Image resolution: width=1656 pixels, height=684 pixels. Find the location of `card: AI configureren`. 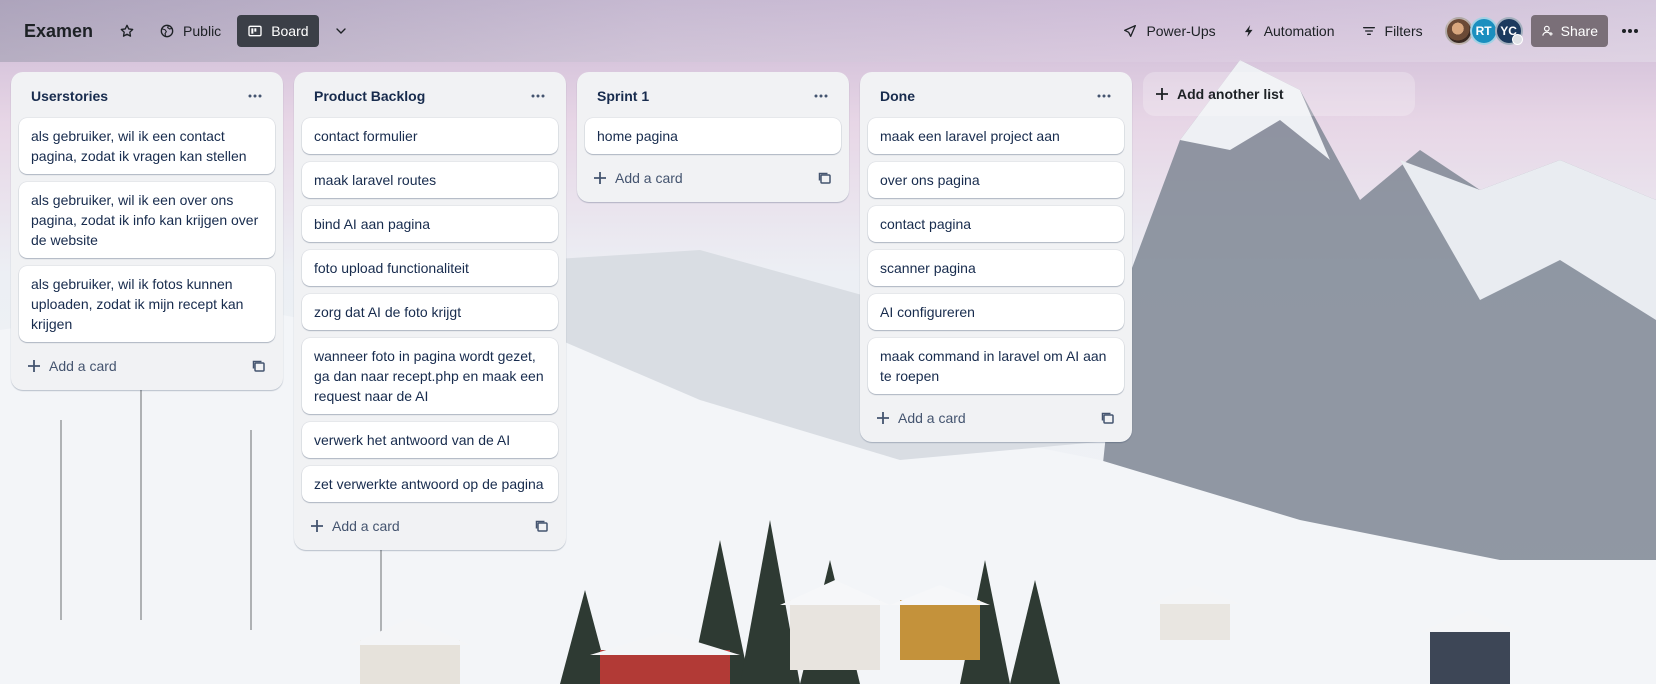

card: AI configureren is located at coordinates (996, 312).